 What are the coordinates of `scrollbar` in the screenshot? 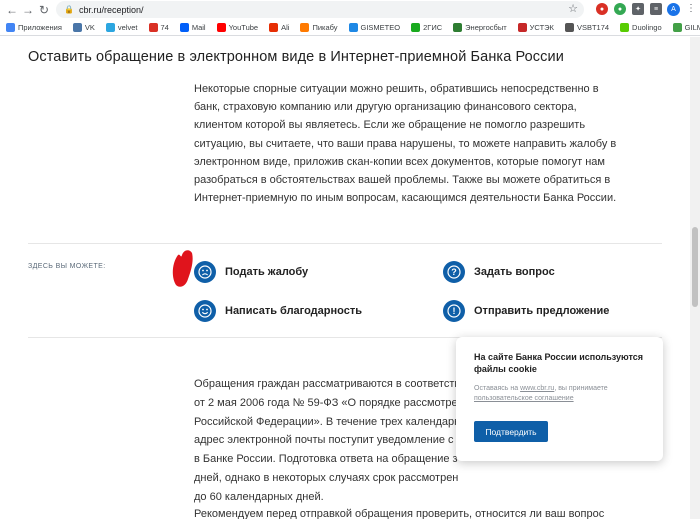 It's located at (695, 278).